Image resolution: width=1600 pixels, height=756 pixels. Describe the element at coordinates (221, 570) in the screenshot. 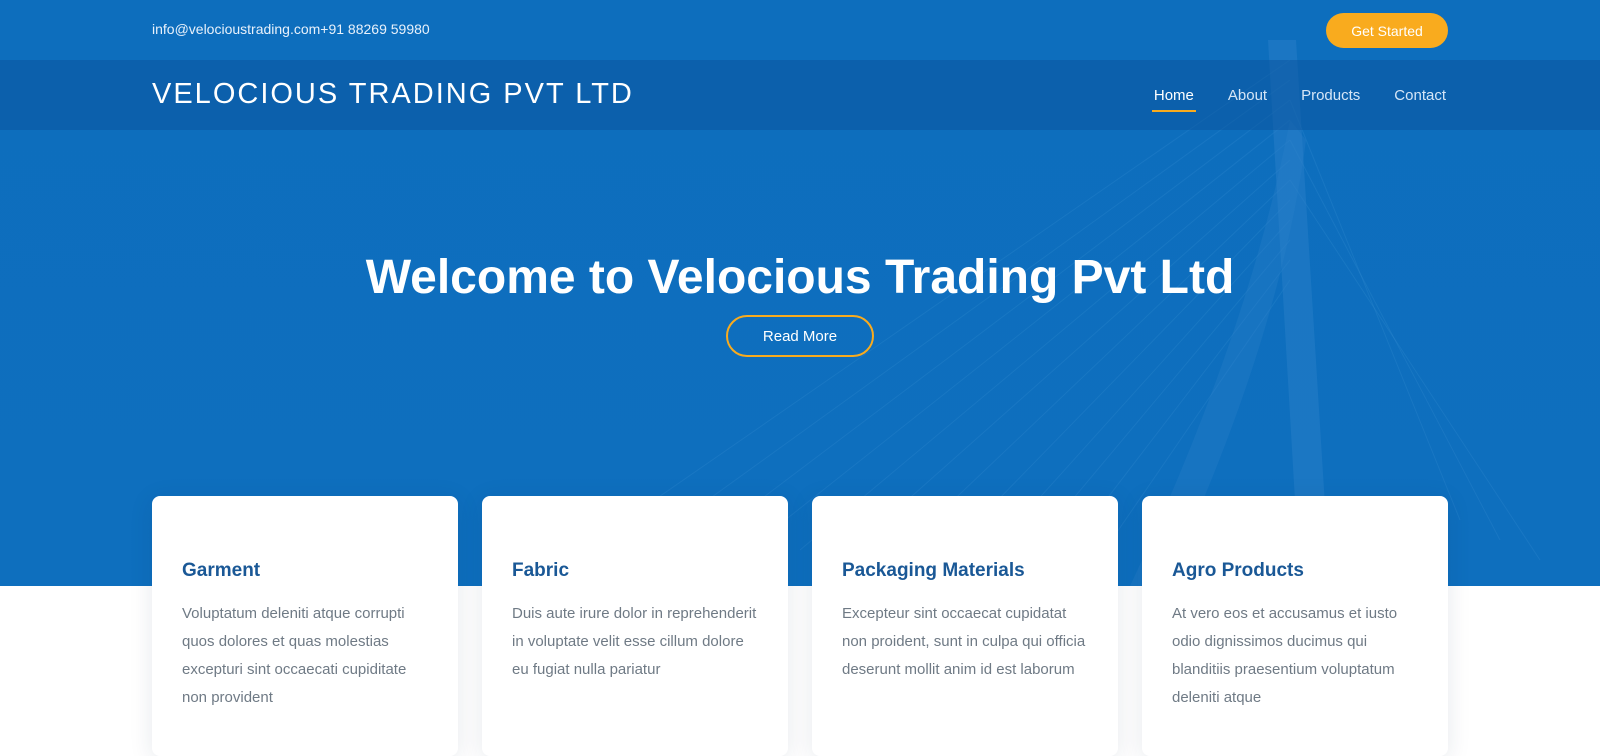

I see `card-title: Garment` at that location.